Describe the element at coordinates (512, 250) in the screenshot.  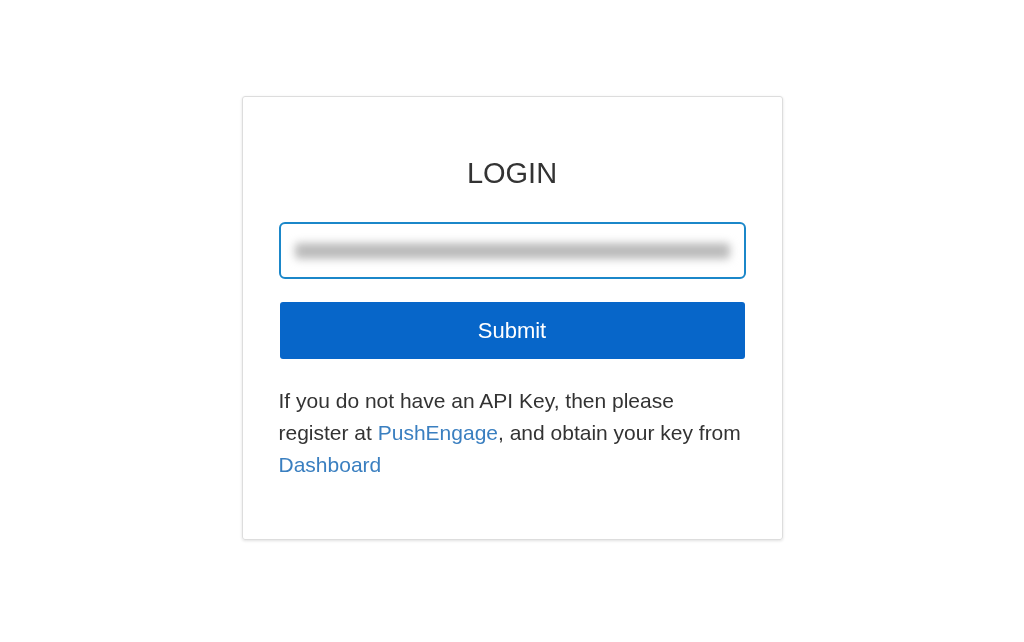
I see `api-key-field` at that location.